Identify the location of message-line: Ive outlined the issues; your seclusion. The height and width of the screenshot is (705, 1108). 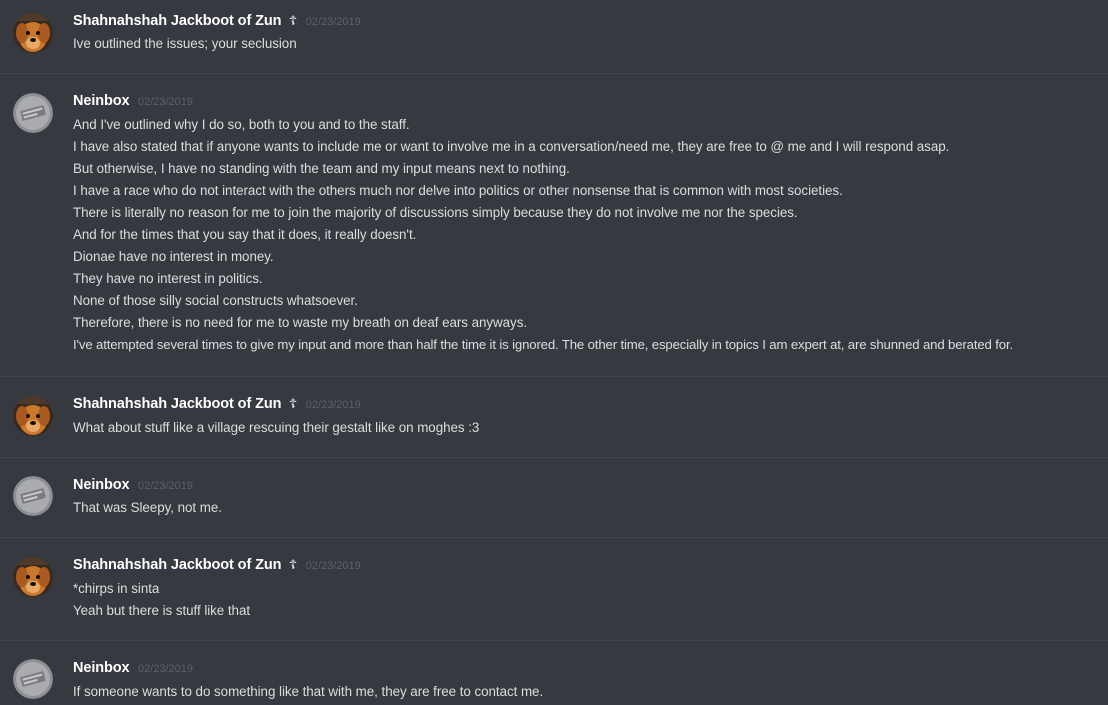
(185, 43).